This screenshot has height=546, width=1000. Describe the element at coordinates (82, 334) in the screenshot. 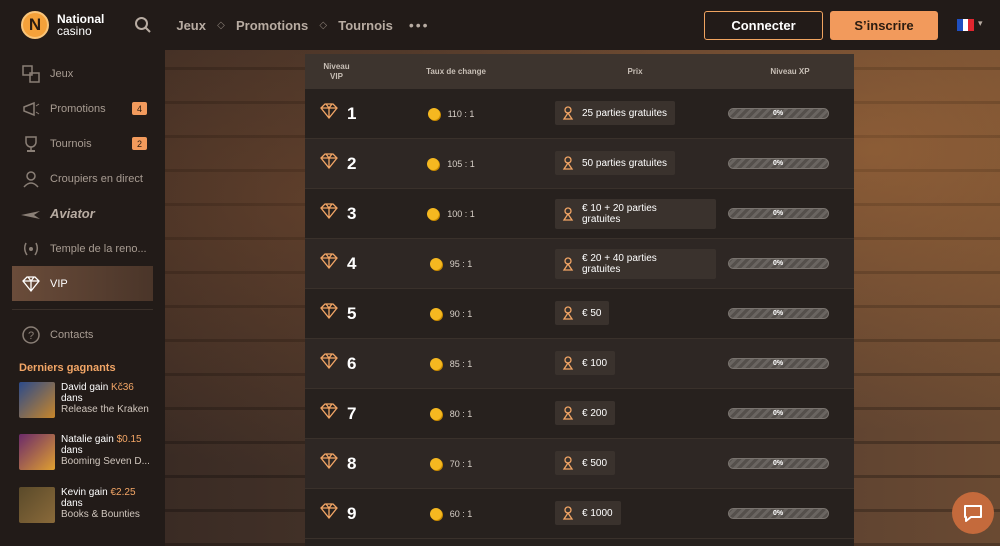

I see `sidebar-item-contacts: ? Contacts` at that location.